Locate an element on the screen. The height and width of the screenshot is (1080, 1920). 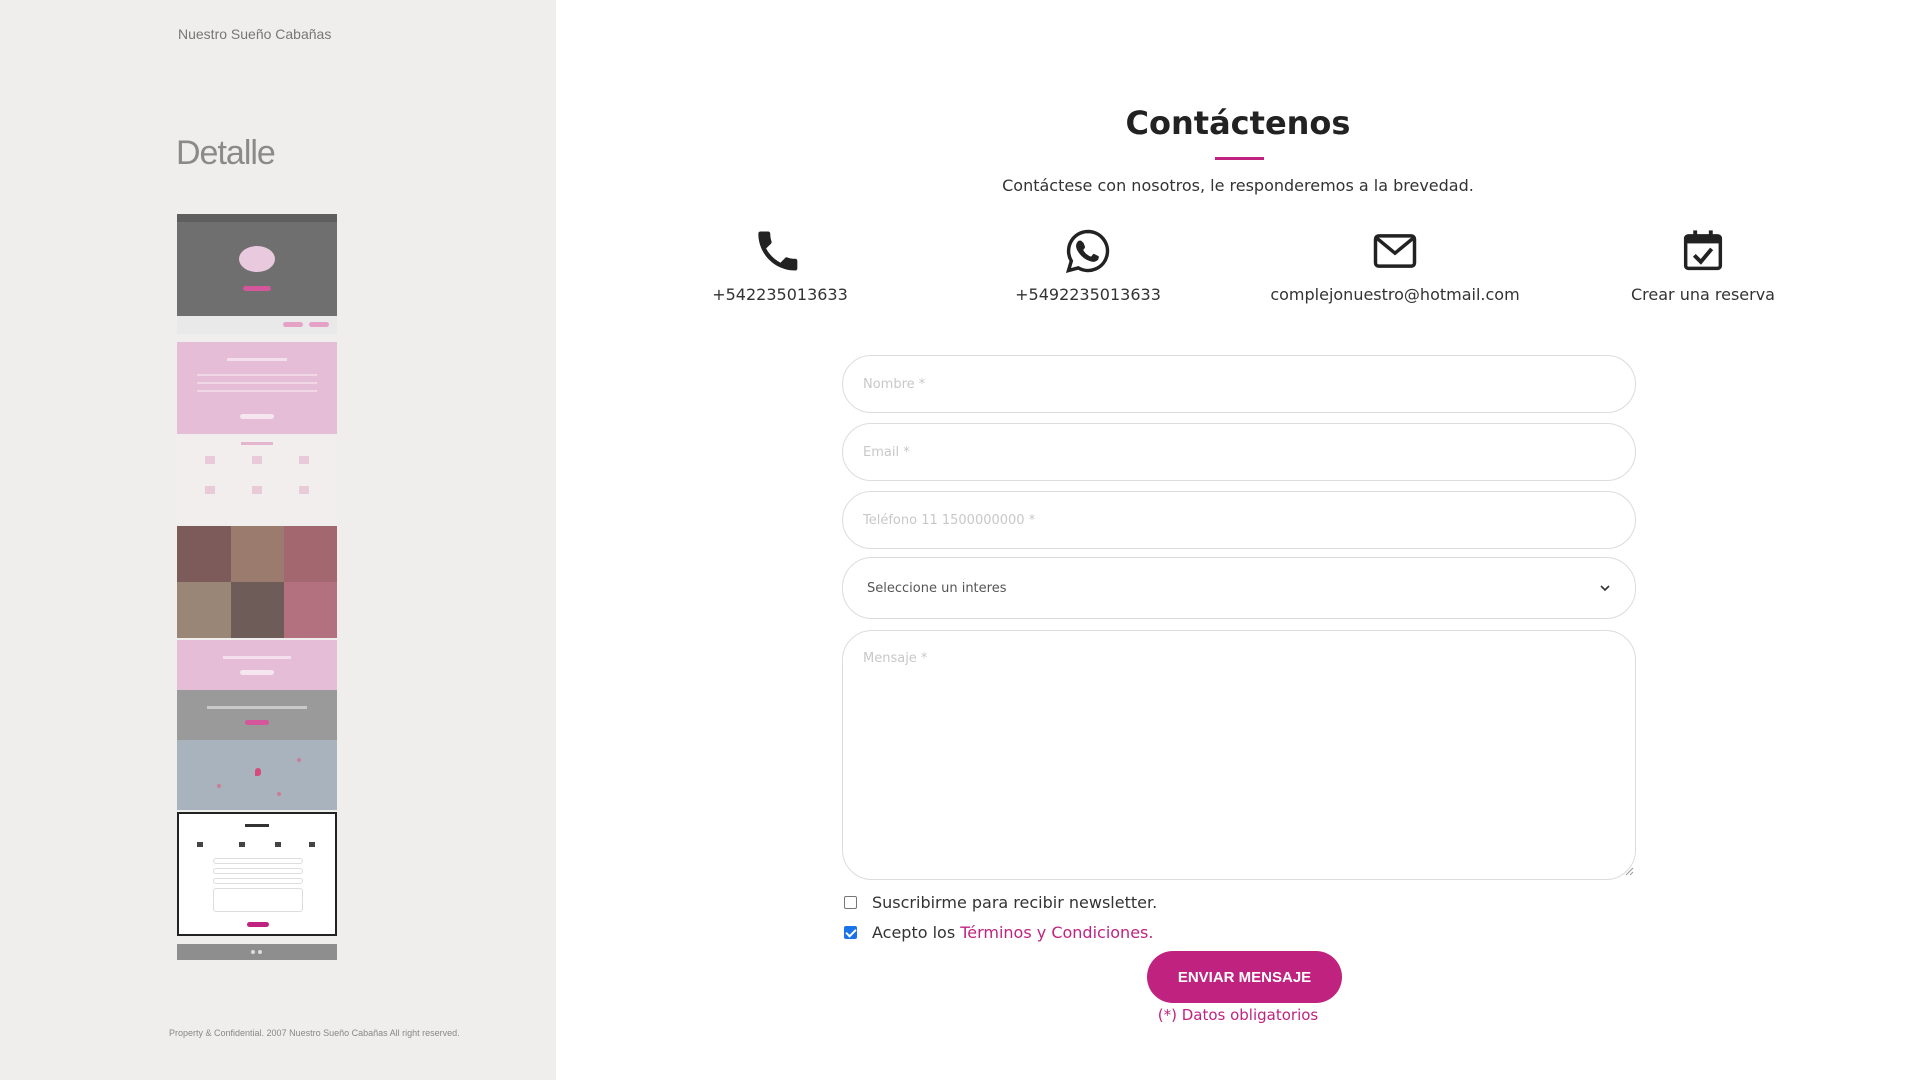
thumbnail-cta is located at coordinates (257, 665).